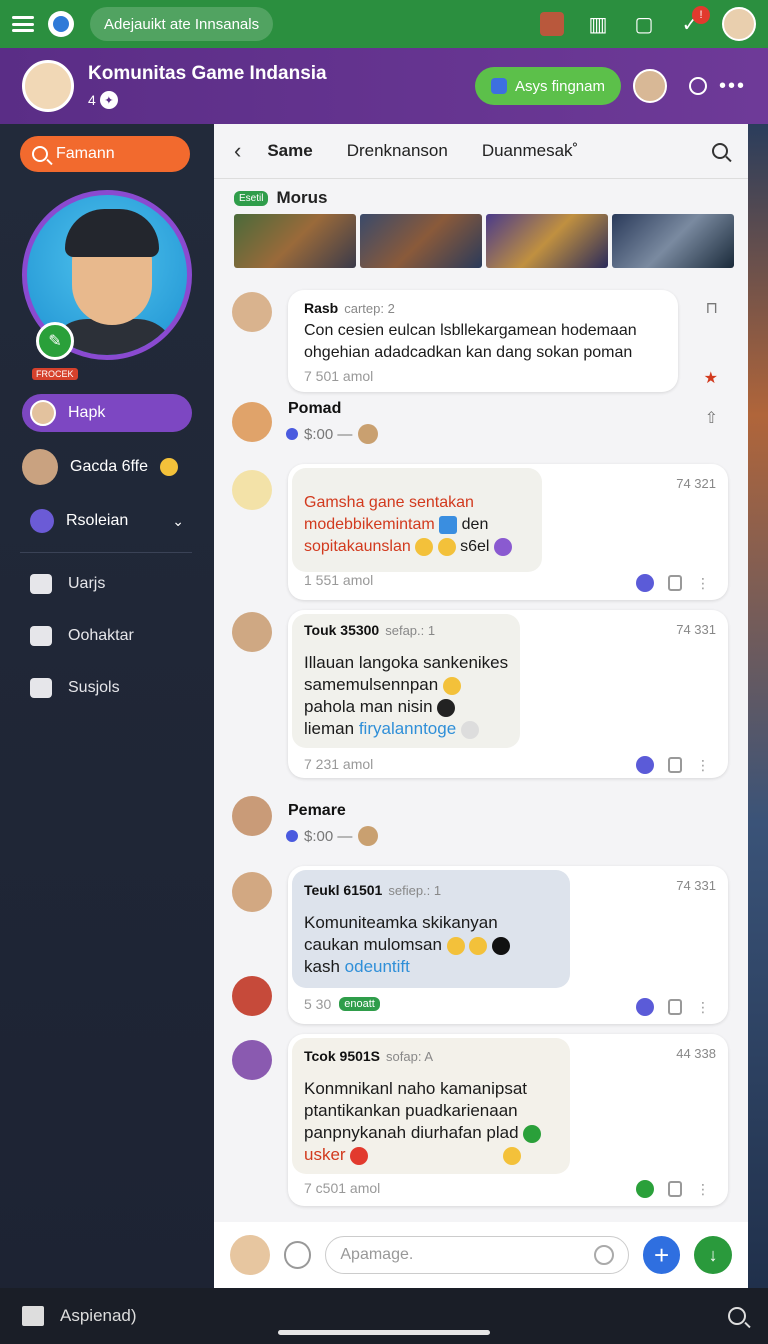 This screenshot has height=1344, width=768. Describe the element at coordinates (552, 24) in the screenshot. I see `game-icon` at that location.